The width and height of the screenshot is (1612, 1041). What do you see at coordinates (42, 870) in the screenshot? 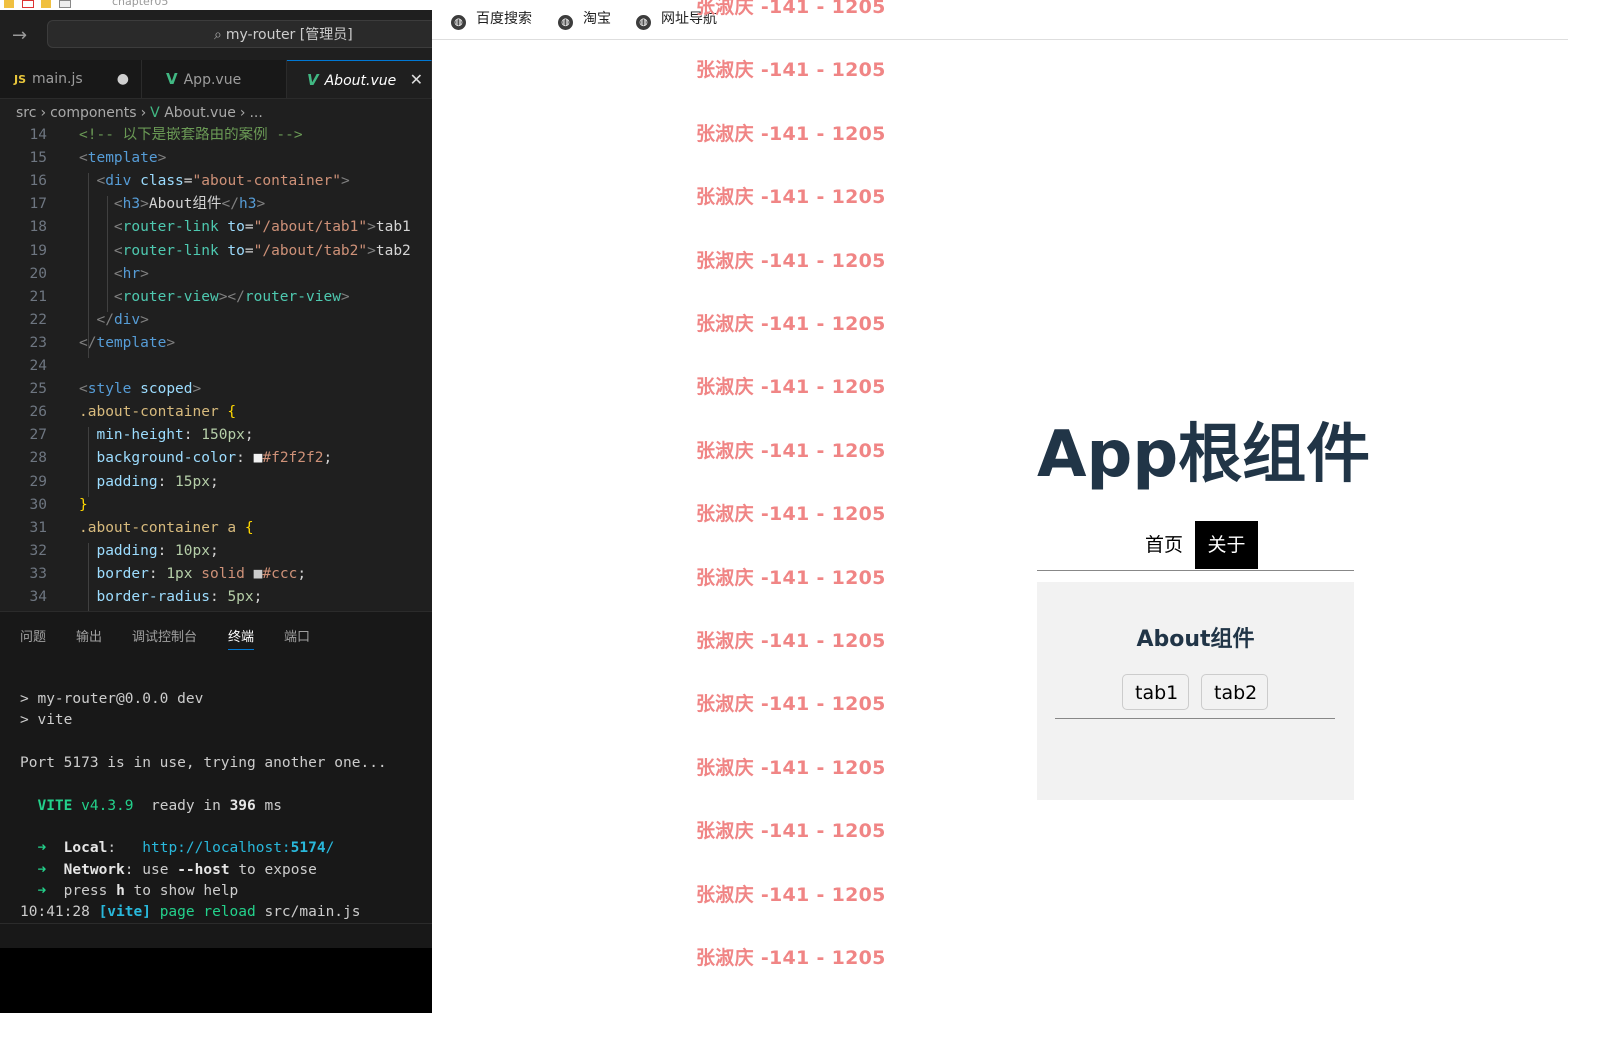
I see `arrow-icon: ➜` at bounding box center [42, 870].